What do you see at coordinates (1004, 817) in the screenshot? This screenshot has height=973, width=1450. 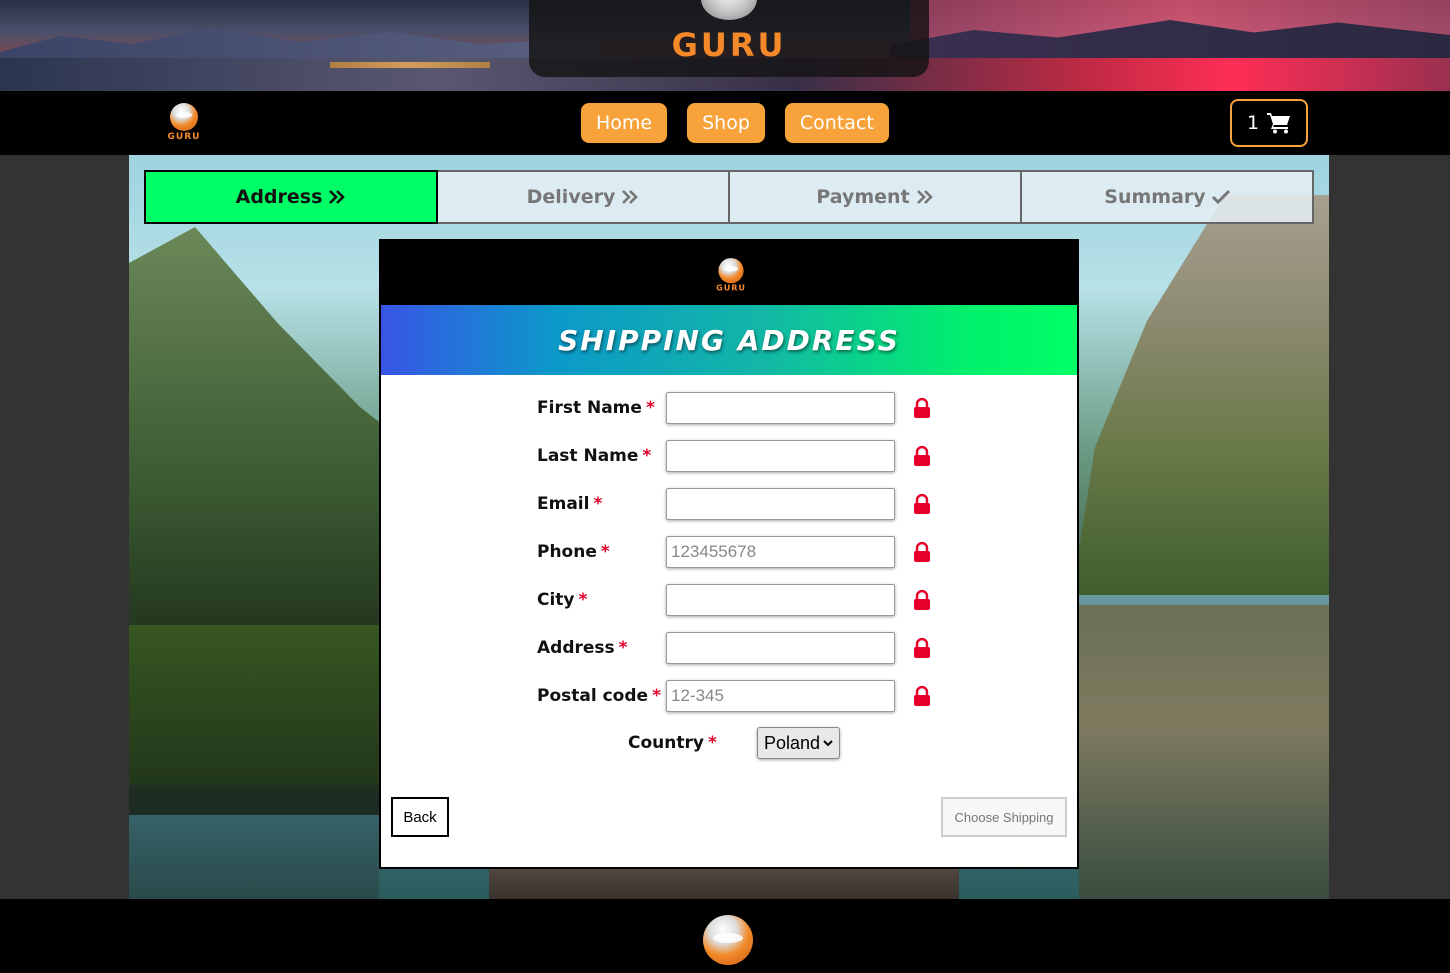 I see `choose-shipping-button: Choose Shipping` at bounding box center [1004, 817].